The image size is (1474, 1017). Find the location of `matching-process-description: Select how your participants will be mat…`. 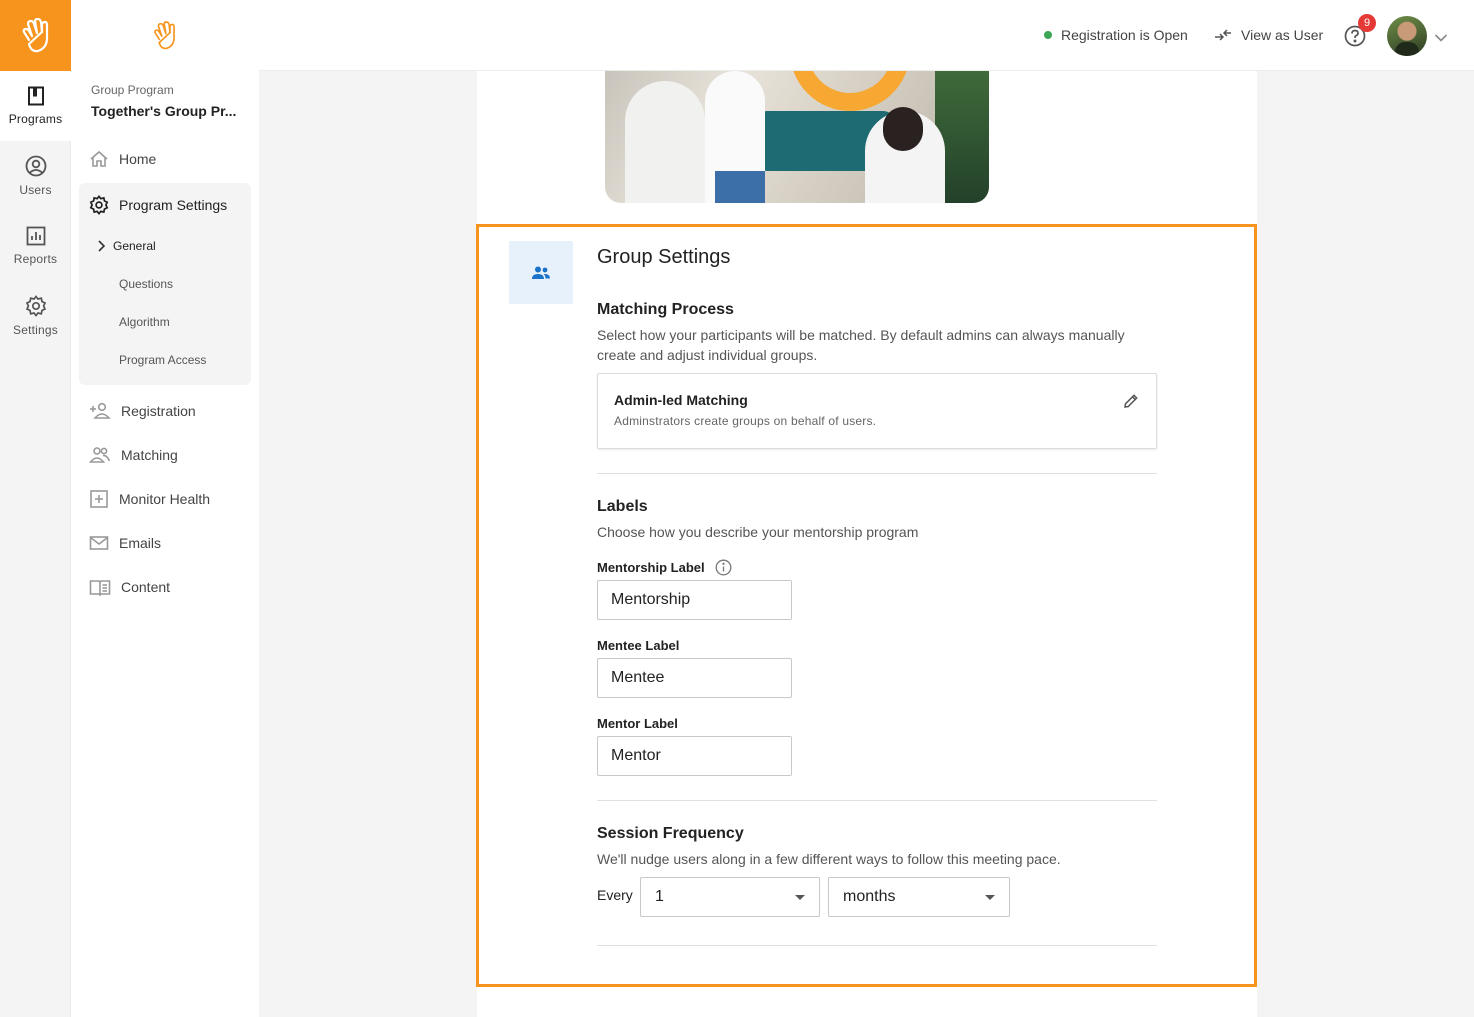

matching-process-description: Select how your participants will be mat… is located at coordinates (861, 345).